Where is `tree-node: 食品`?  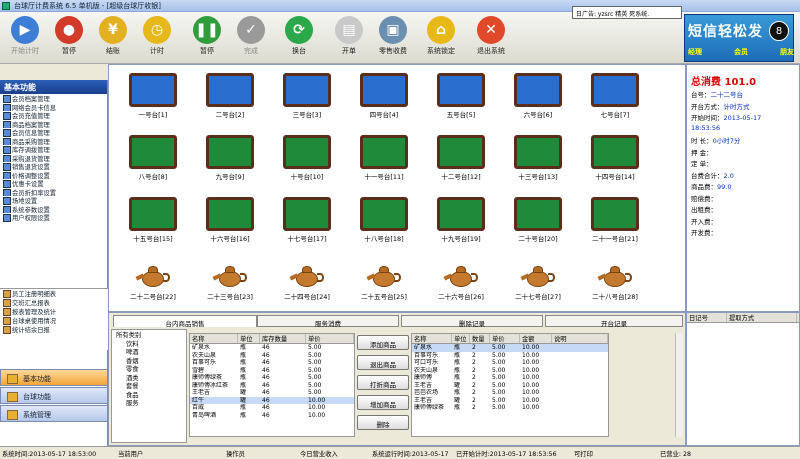 tree-node: 食品 is located at coordinates (149, 394).